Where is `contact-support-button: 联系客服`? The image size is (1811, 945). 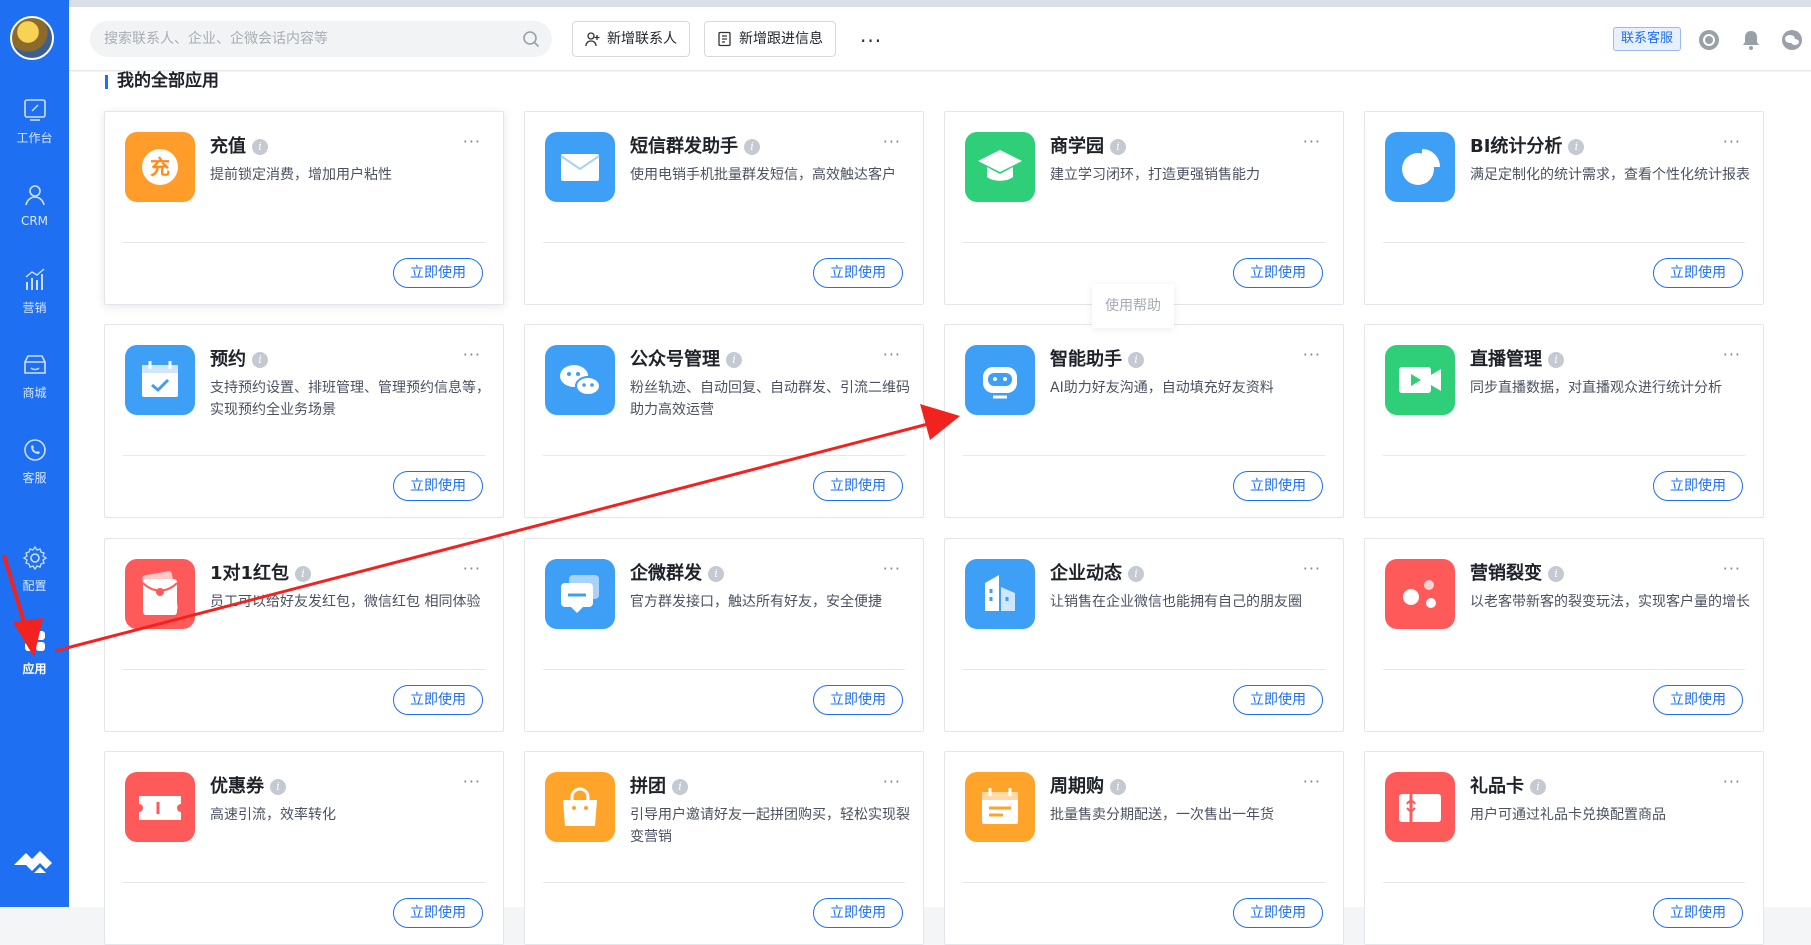 contact-support-button: 联系客服 is located at coordinates (1647, 39).